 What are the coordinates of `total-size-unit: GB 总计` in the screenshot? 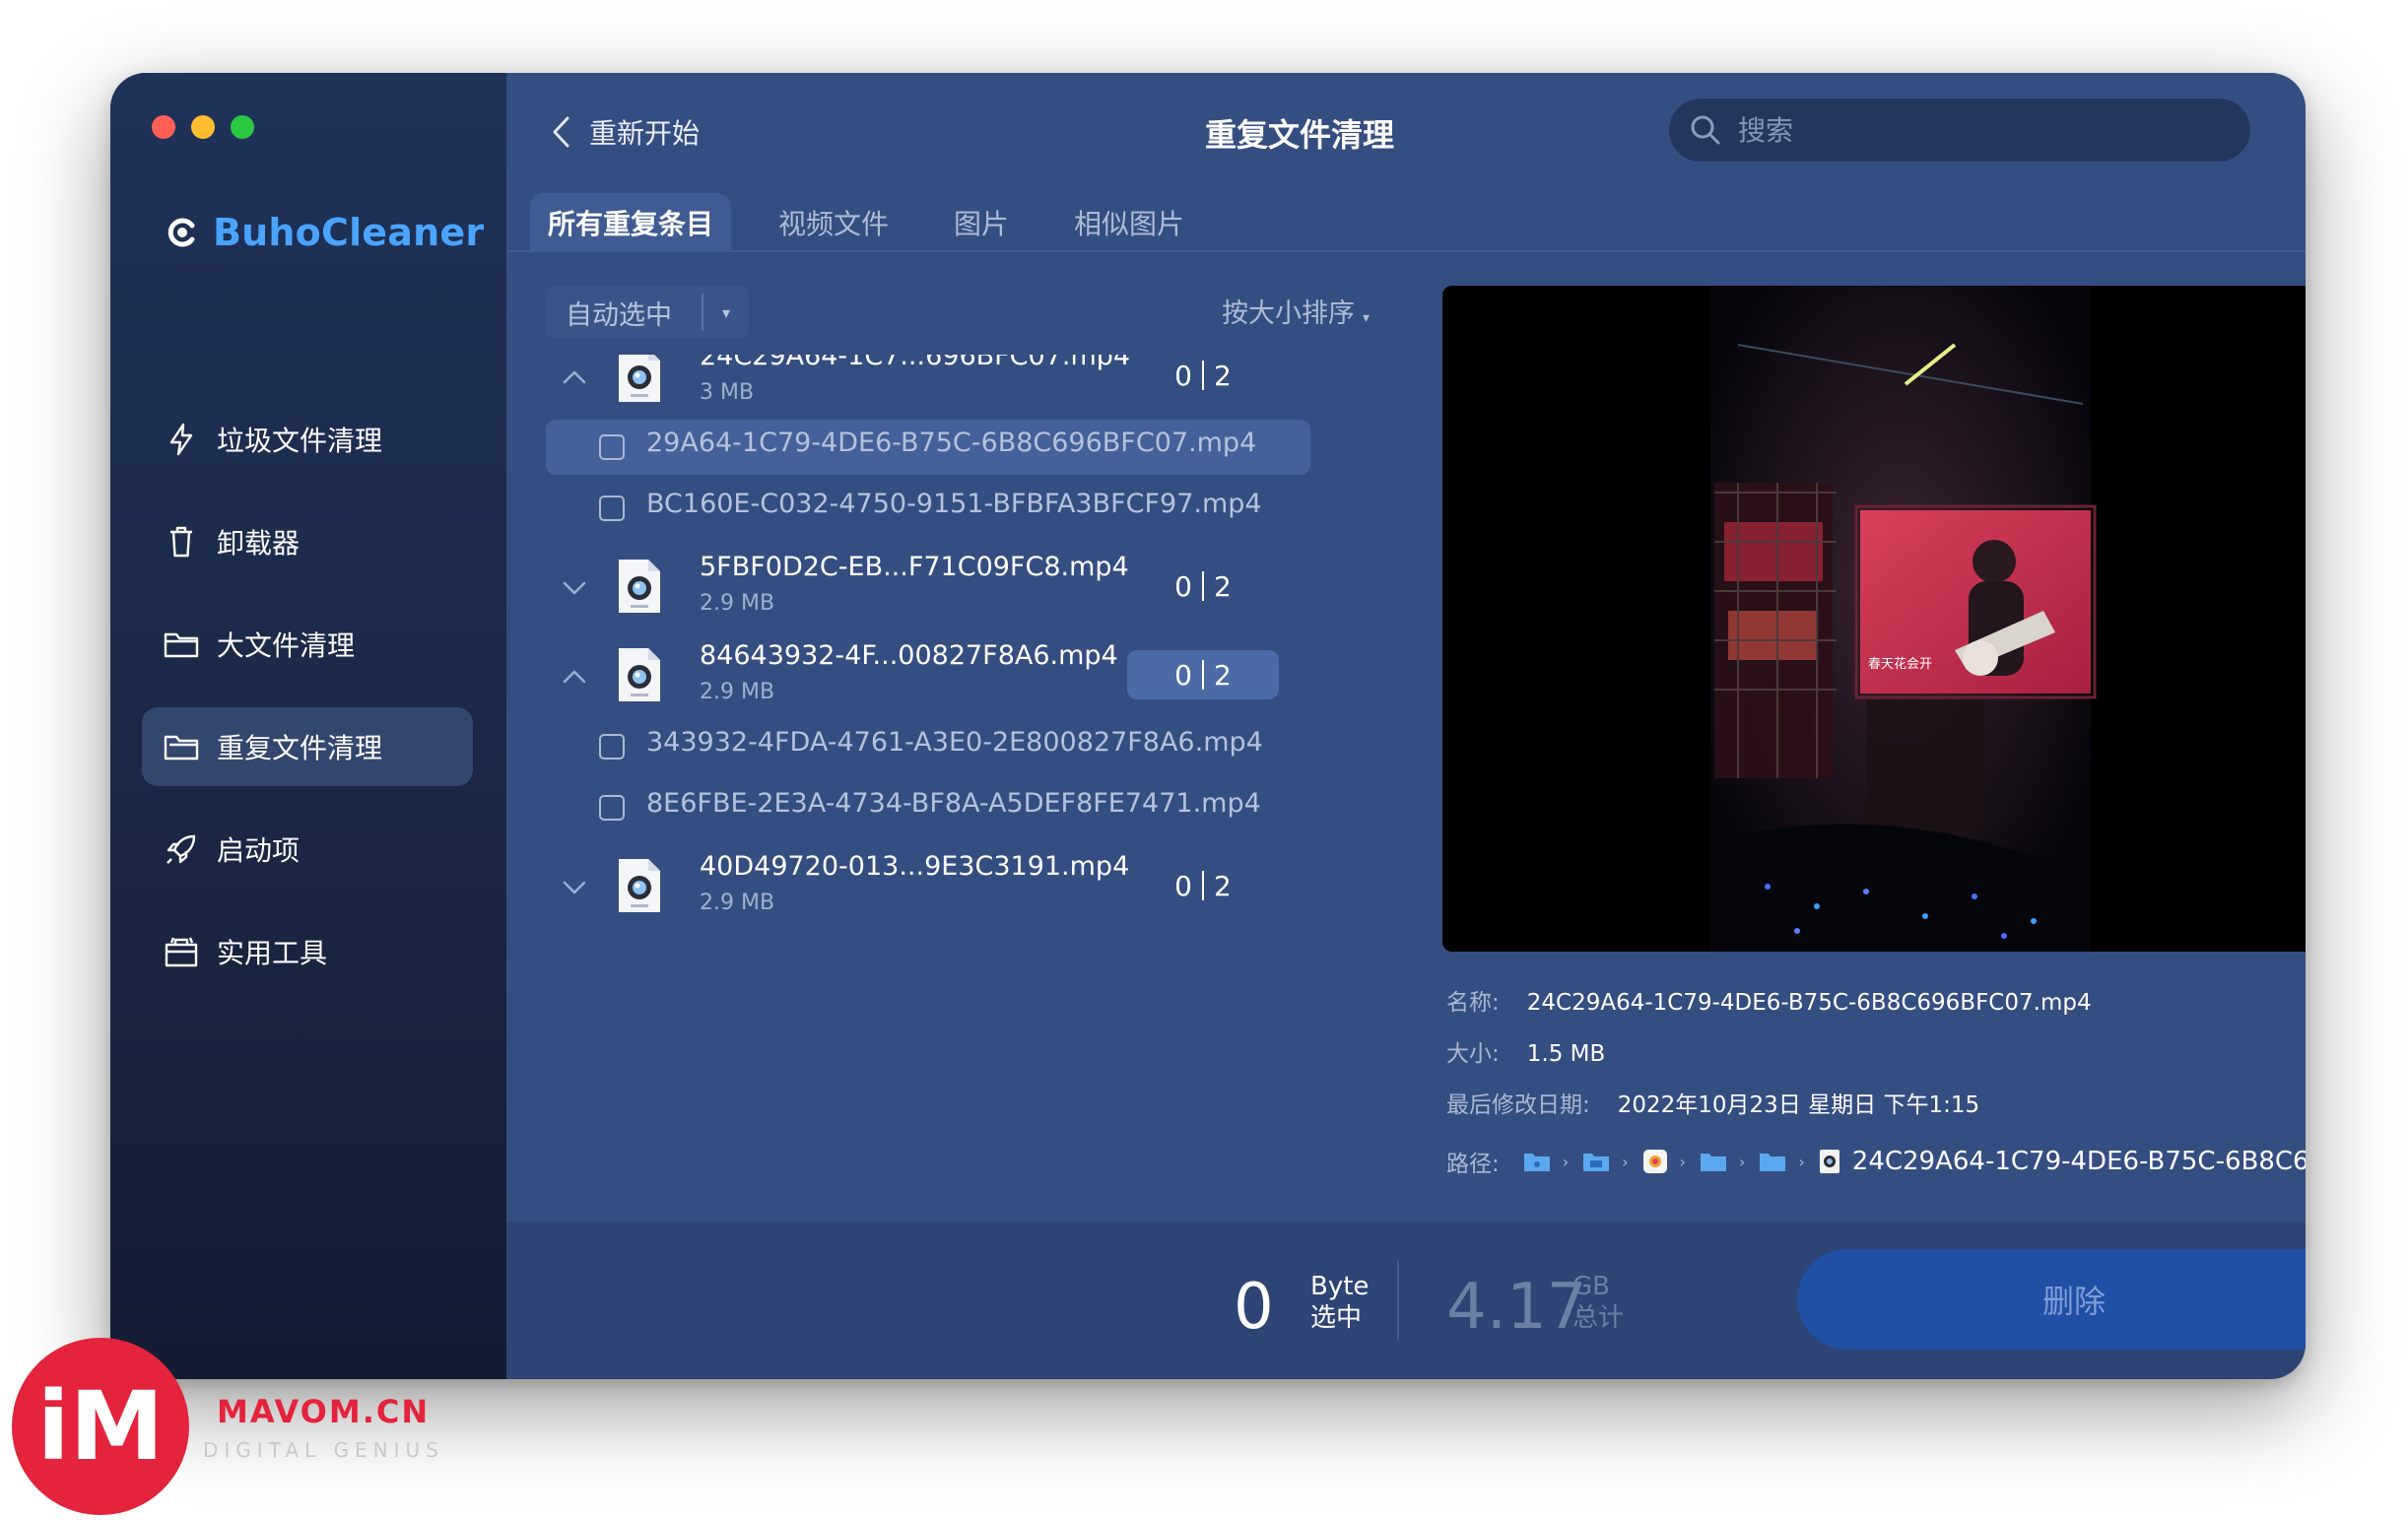 It's located at (1598, 1302).